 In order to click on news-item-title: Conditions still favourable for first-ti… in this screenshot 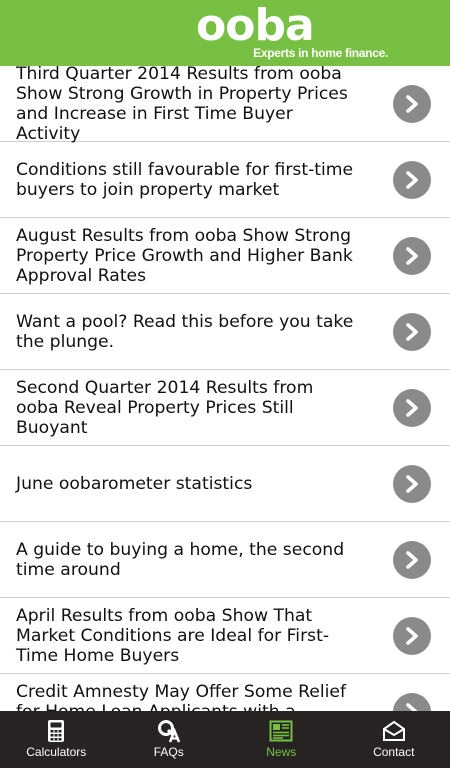, I will do `click(185, 179)`.